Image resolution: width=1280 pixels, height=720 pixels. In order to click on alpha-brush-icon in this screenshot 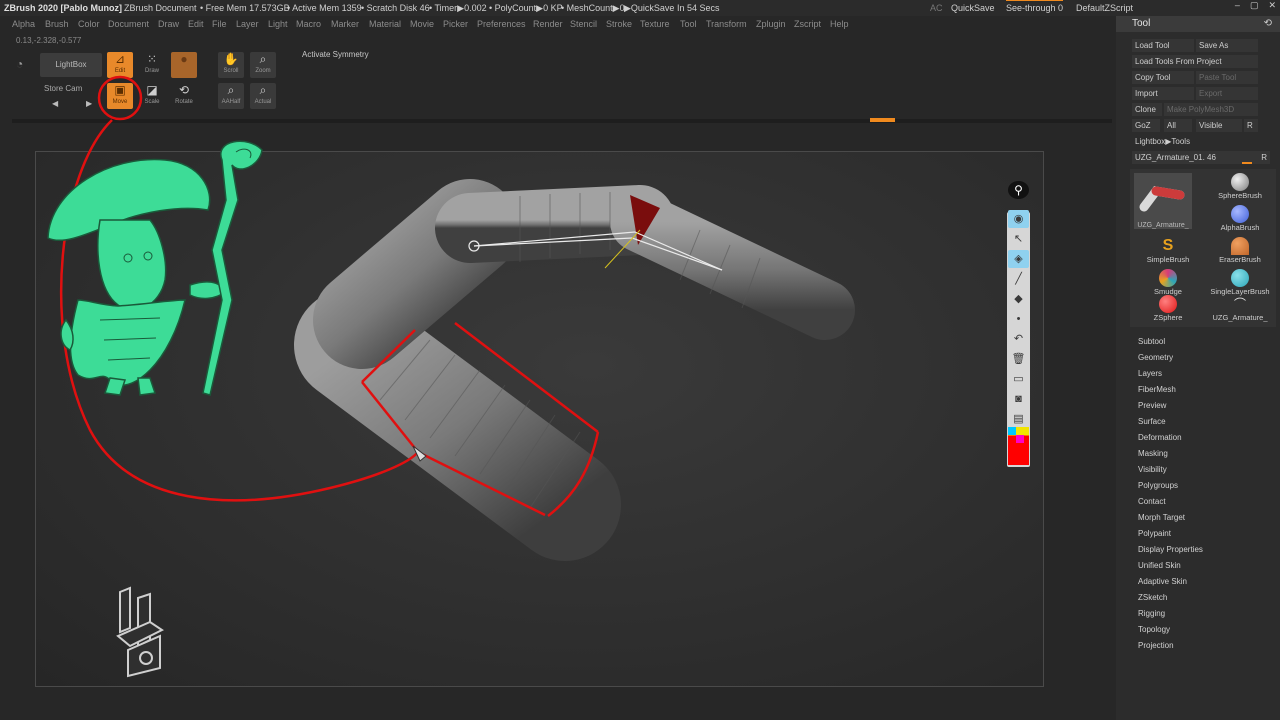, I will do `click(1240, 214)`.